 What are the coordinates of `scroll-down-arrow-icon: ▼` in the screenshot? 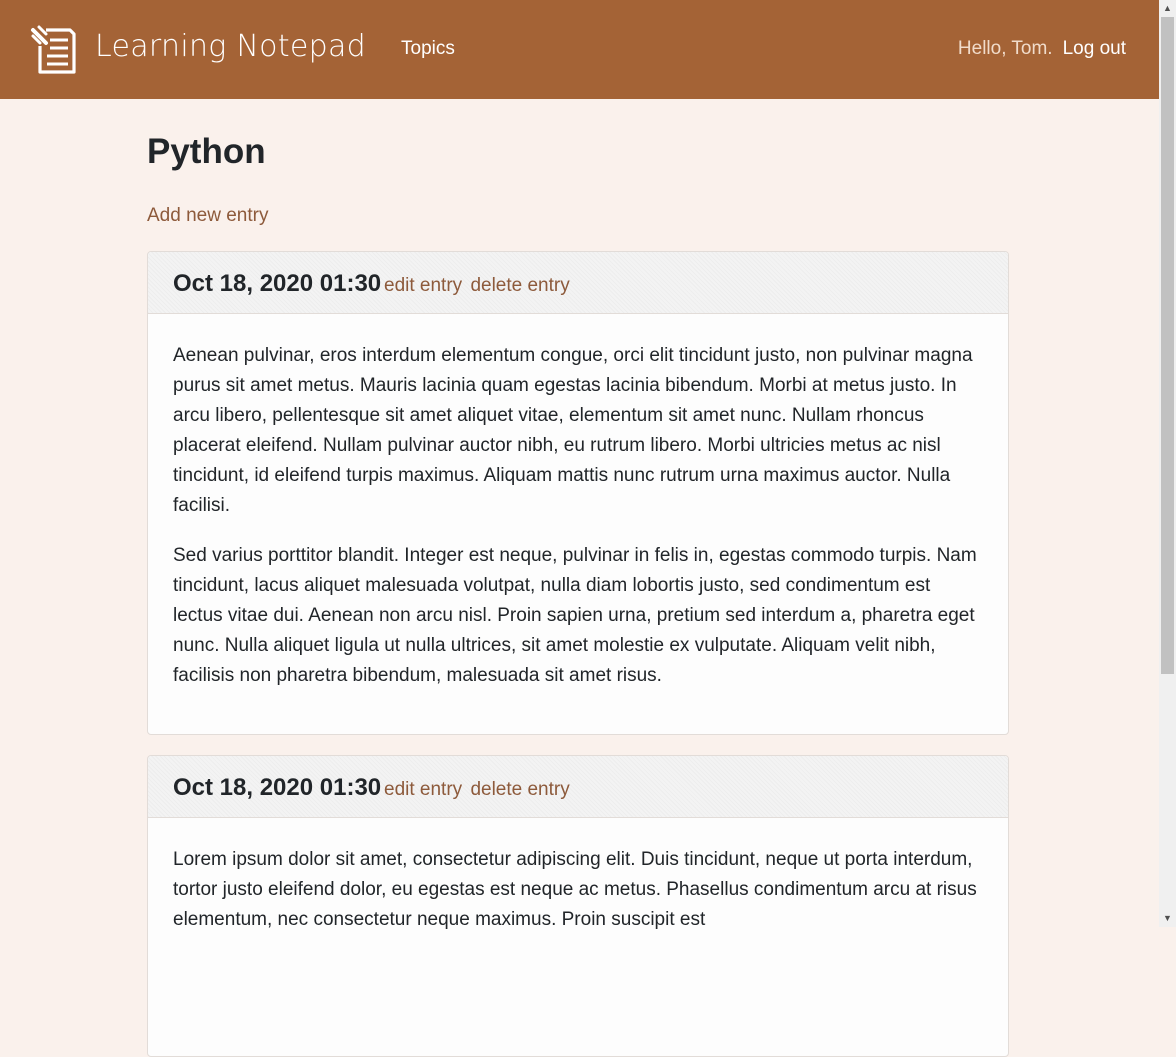 It's located at (1167, 918).